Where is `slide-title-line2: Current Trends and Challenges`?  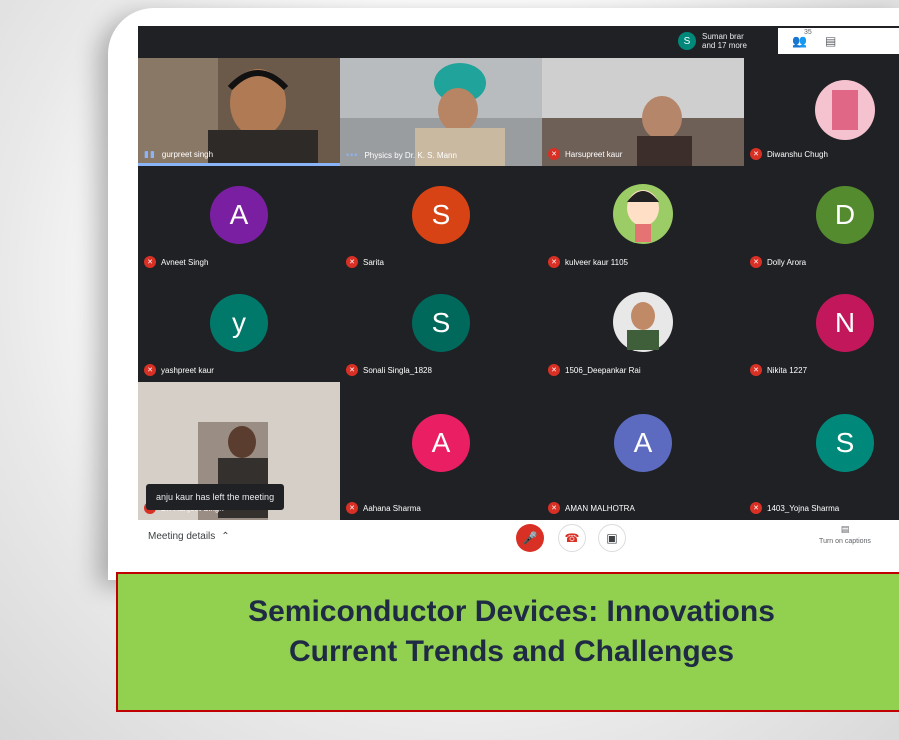 slide-title-line2: Current Trends and Challenges is located at coordinates (511, 651).